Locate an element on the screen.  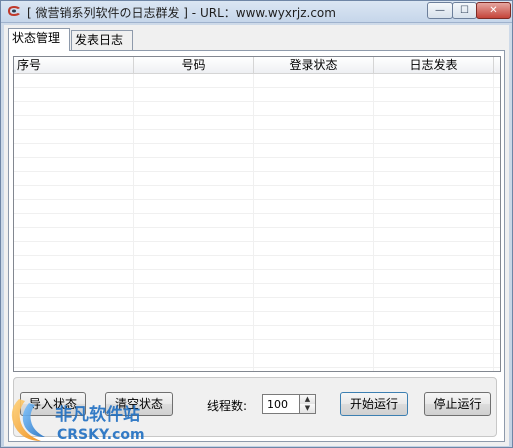
tab-status-management: 状态管理 is located at coordinates (39, 39).